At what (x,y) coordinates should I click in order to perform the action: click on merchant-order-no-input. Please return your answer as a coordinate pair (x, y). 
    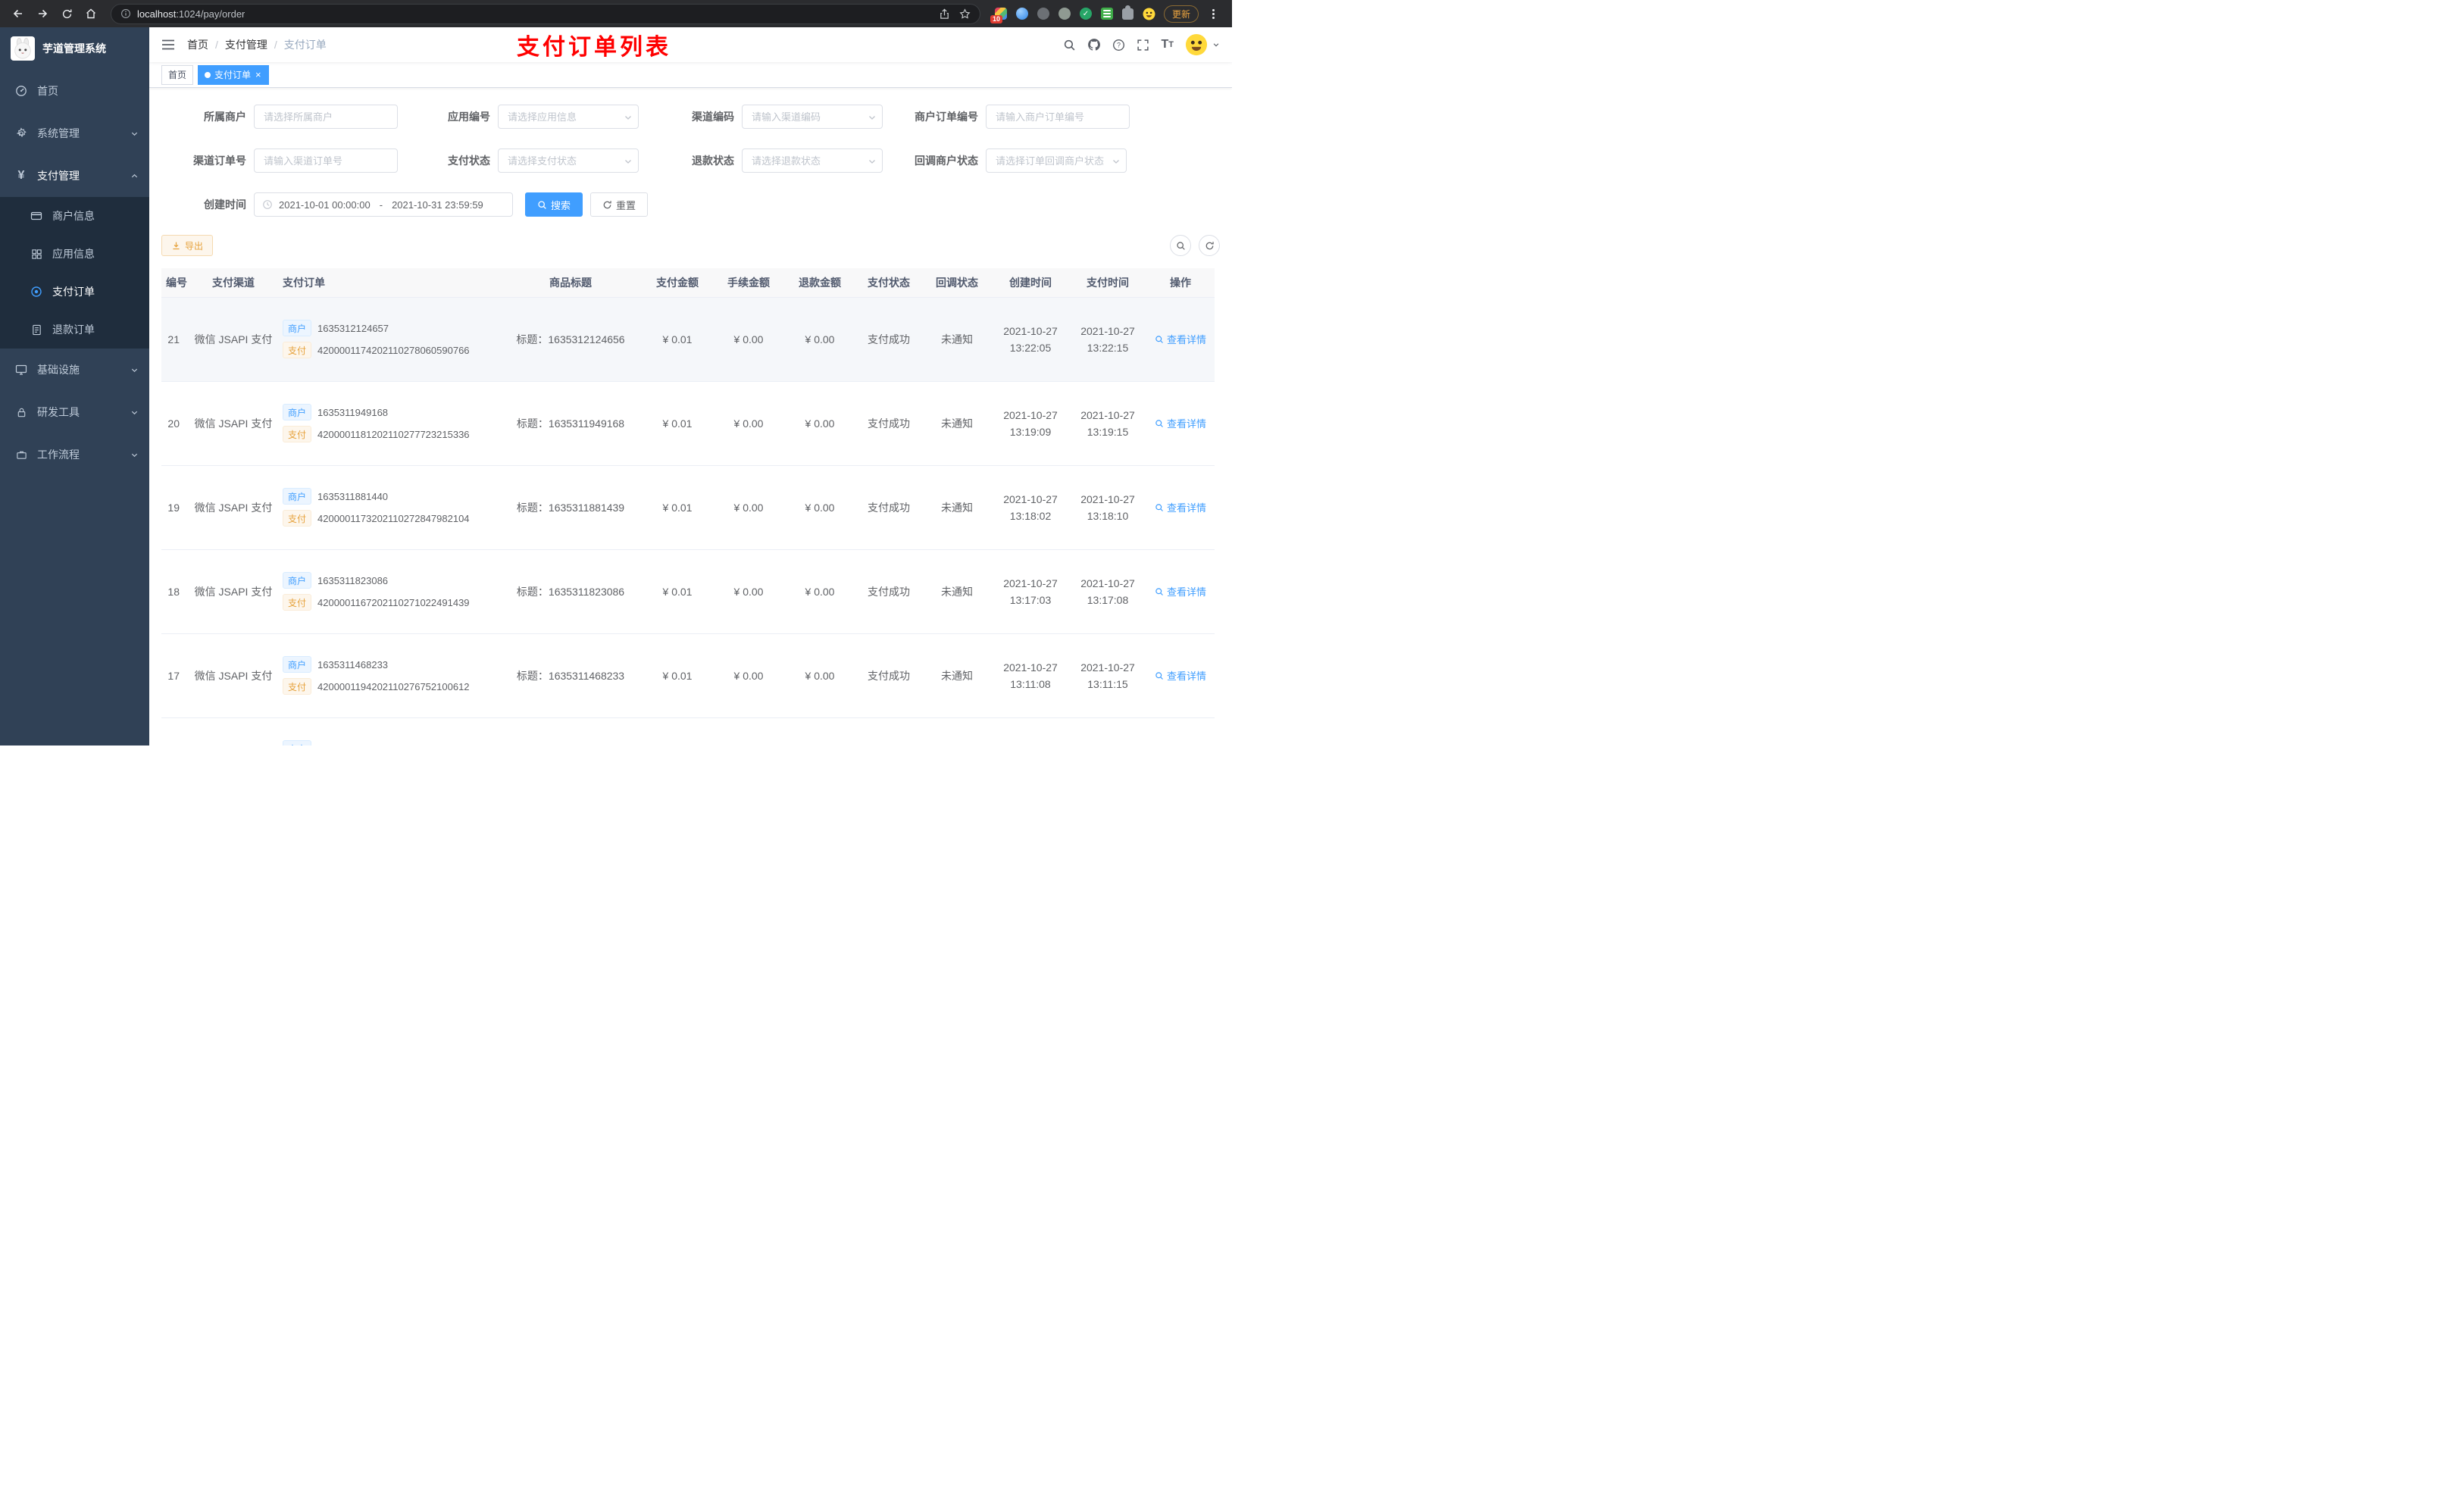
    Looking at the image, I should click on (1058, 117).